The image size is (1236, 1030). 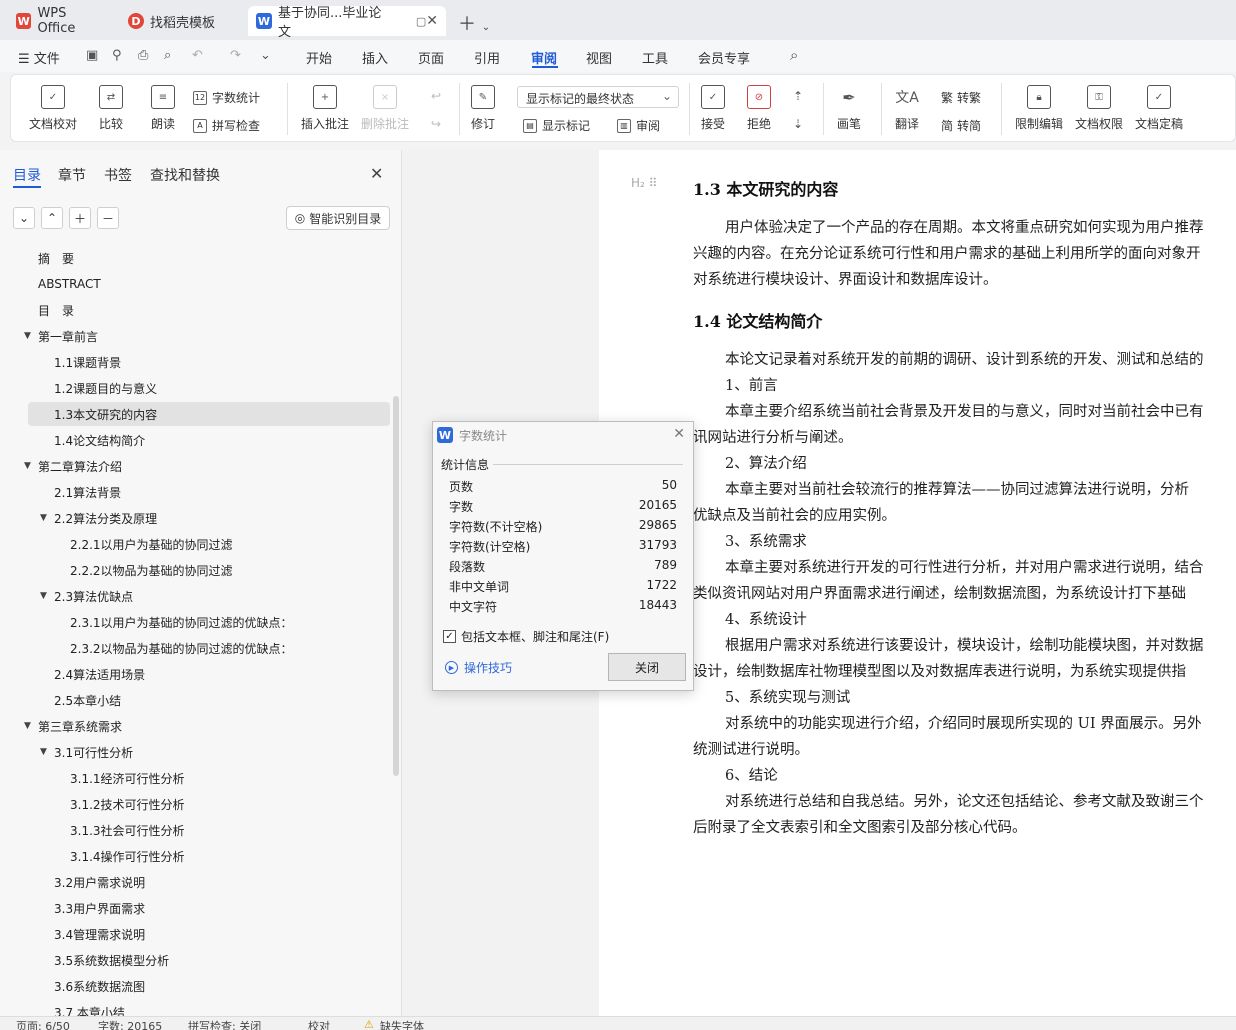 I want to click on toc-scrollbar, so click(x=396, y=586).